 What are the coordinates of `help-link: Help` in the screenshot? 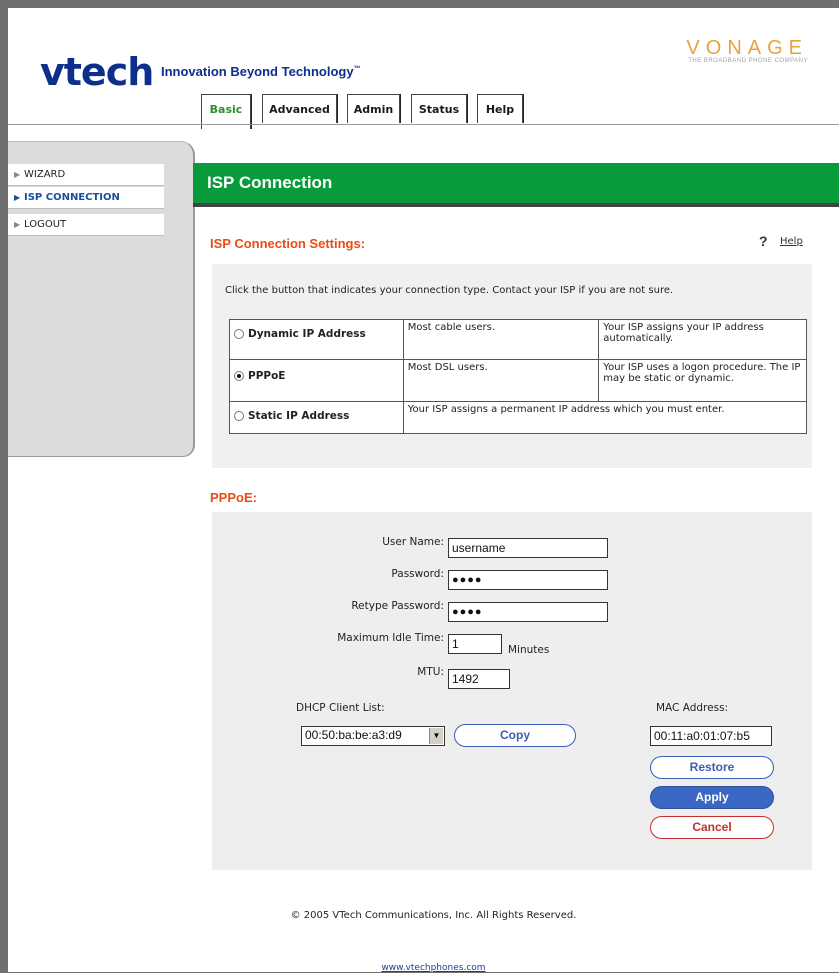 It's located at (791, 241).